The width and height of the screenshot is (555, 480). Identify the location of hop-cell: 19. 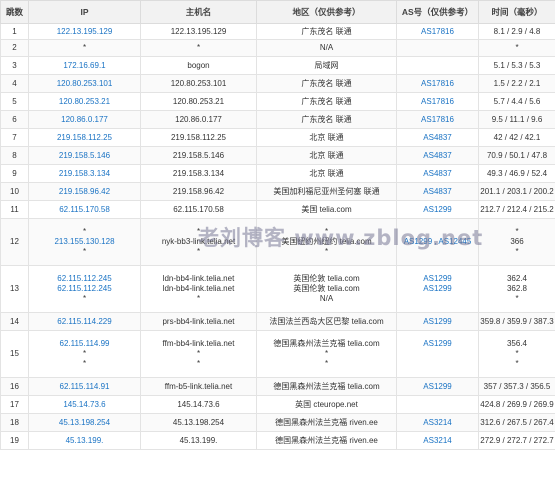
(14, 440).